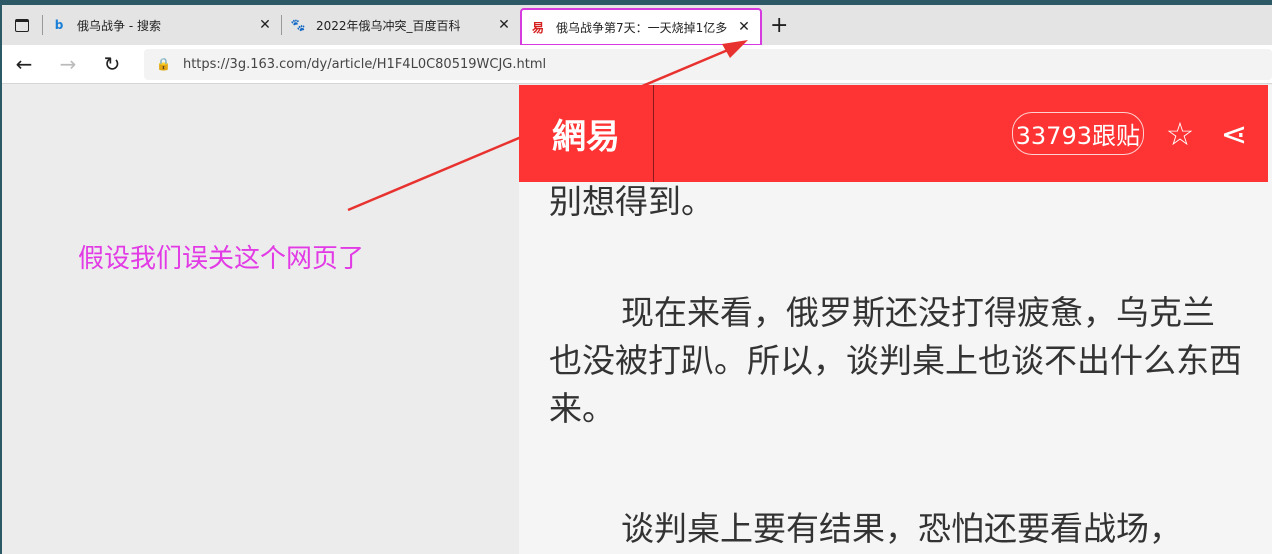 The height and width of the screenshot is (554, 1272). What do you see at coordinates (1234, 134) in the screenshot?
I see `share-icon: ⋖` at bounding box center [1234, 134].